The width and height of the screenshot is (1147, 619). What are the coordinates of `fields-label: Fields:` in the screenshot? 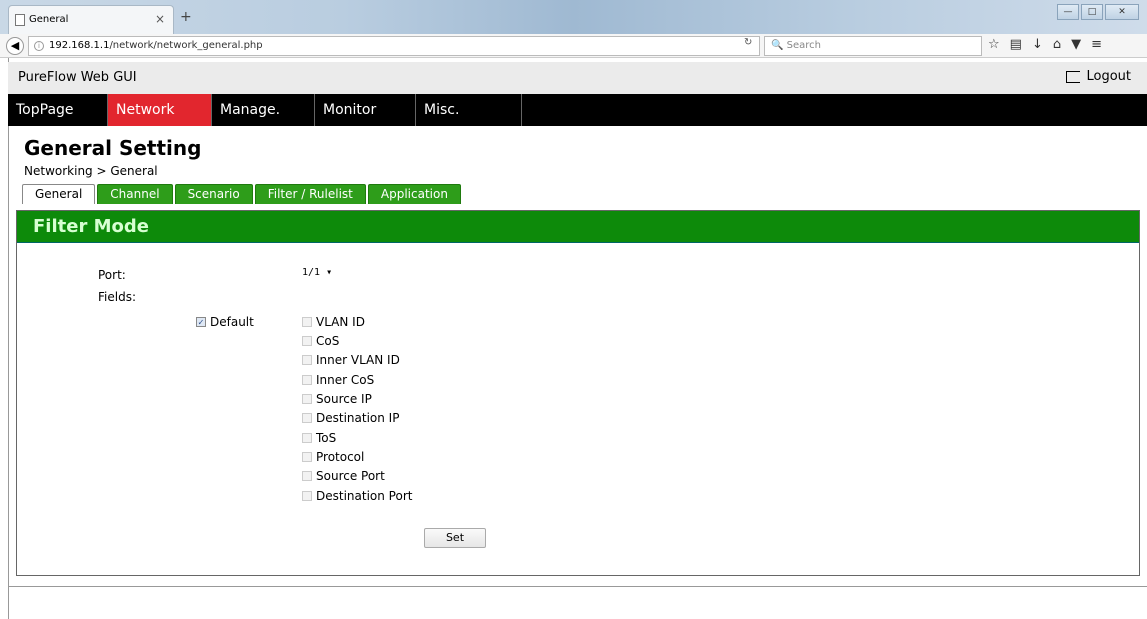 It's located at (117, 297).